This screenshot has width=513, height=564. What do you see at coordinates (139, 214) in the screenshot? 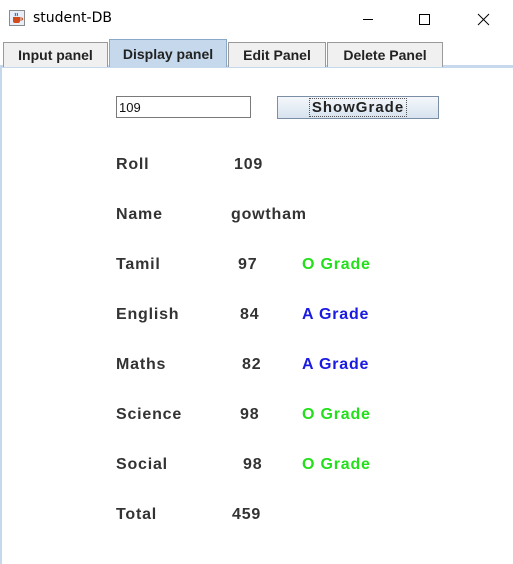
I see `name-label: Name` at bounding box center [139, 214].